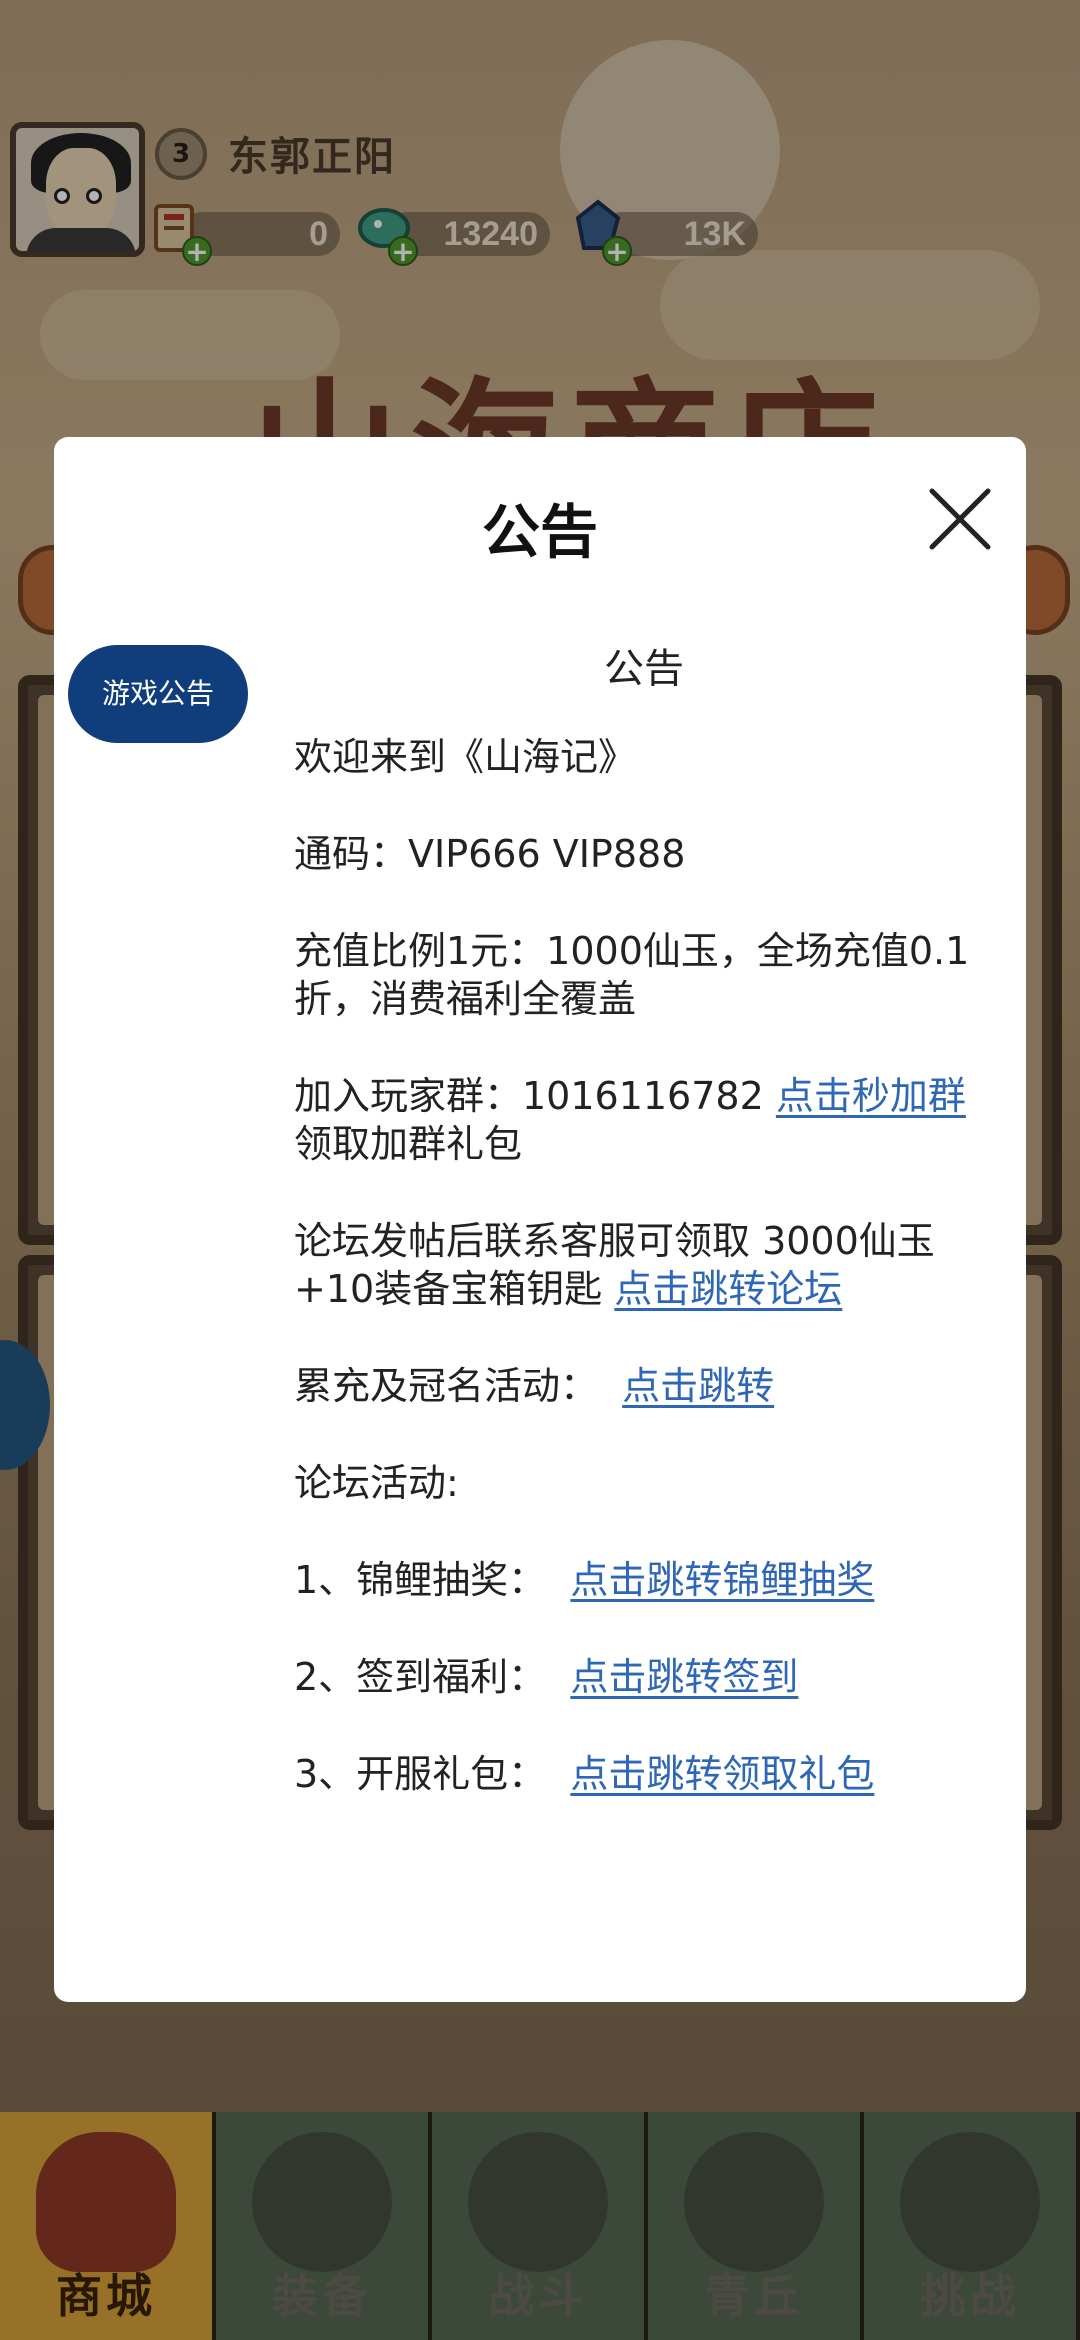 This screenshot has height=2340, width=1080. Describe the element at coordinates (644, 669) in the screenshot. I see `announcement-heading: 公告` at that location.